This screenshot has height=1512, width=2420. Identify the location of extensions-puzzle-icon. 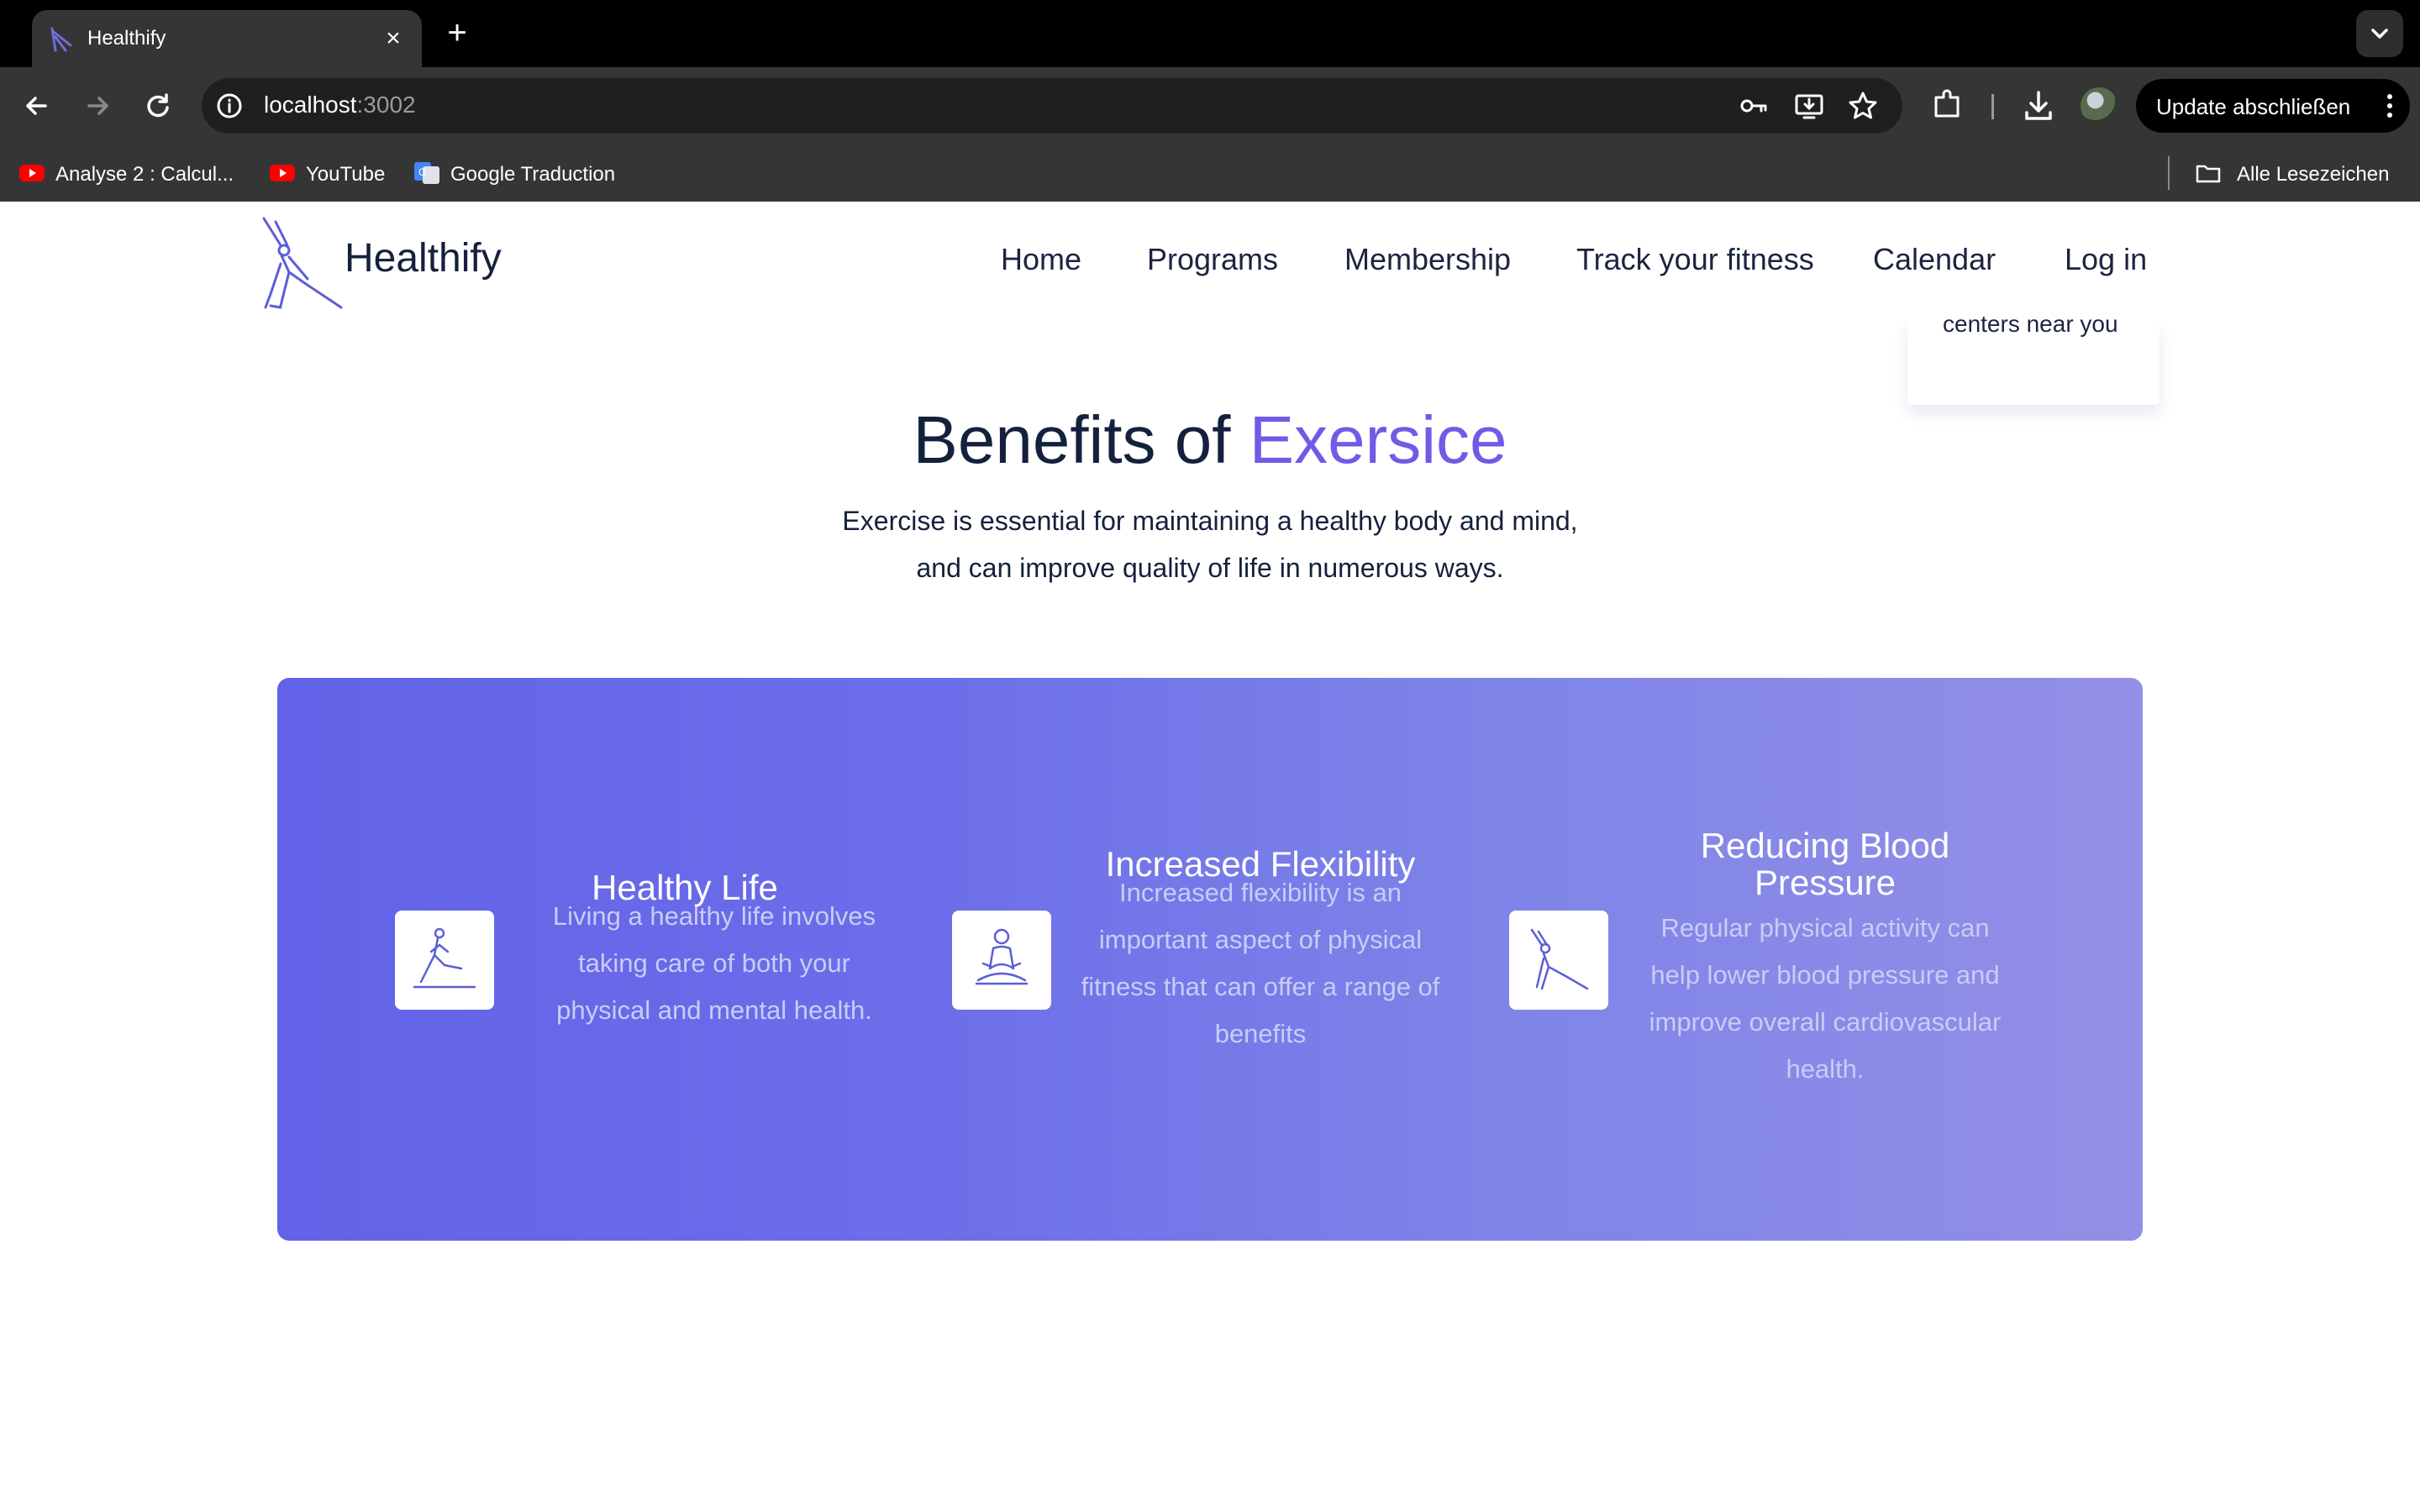
(1947, 105).